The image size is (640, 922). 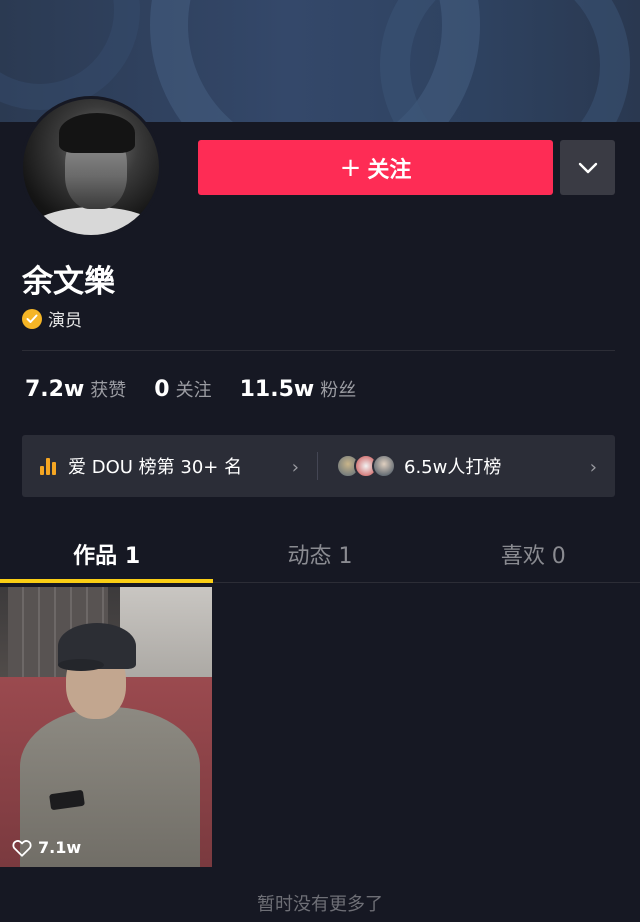 I want to click on tab-works: 作品 1, so click(x=107, y=554).